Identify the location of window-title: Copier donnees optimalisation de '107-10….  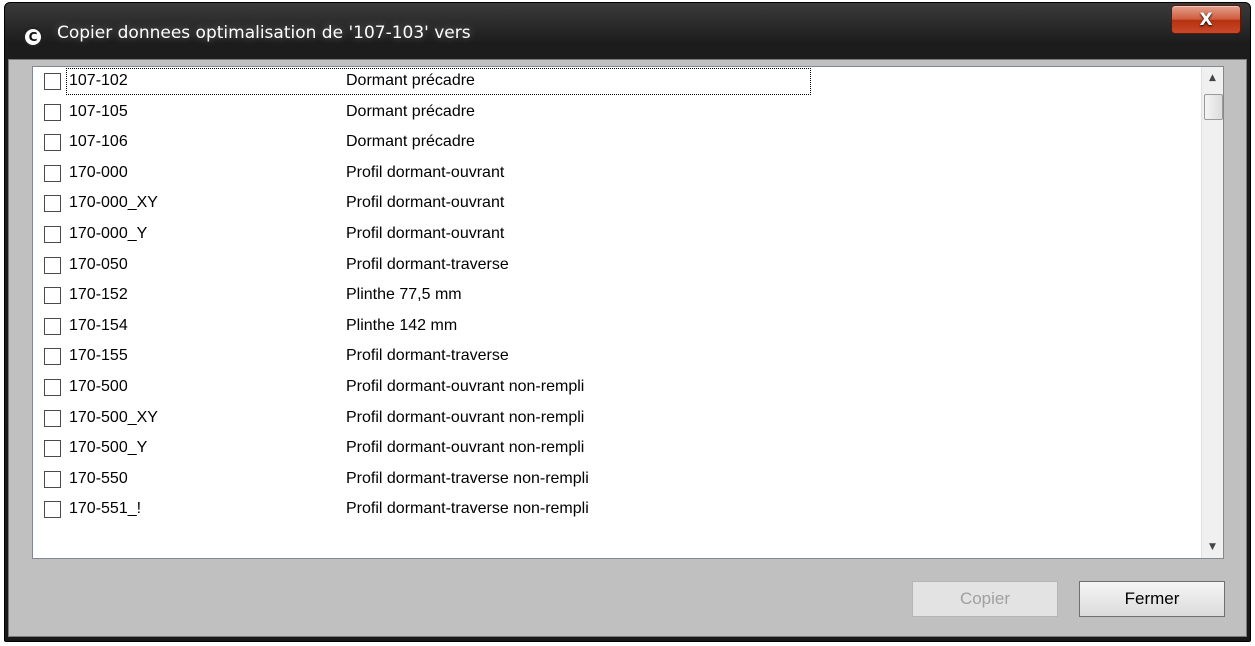
(264, 33).